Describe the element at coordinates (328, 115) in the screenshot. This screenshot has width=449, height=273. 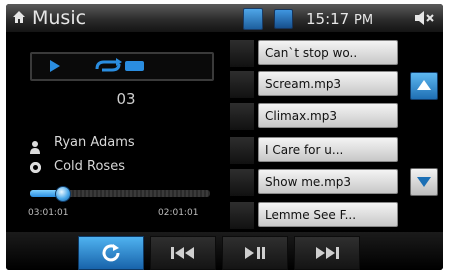
I see `playlist-item: Climax.mp3` at that location.